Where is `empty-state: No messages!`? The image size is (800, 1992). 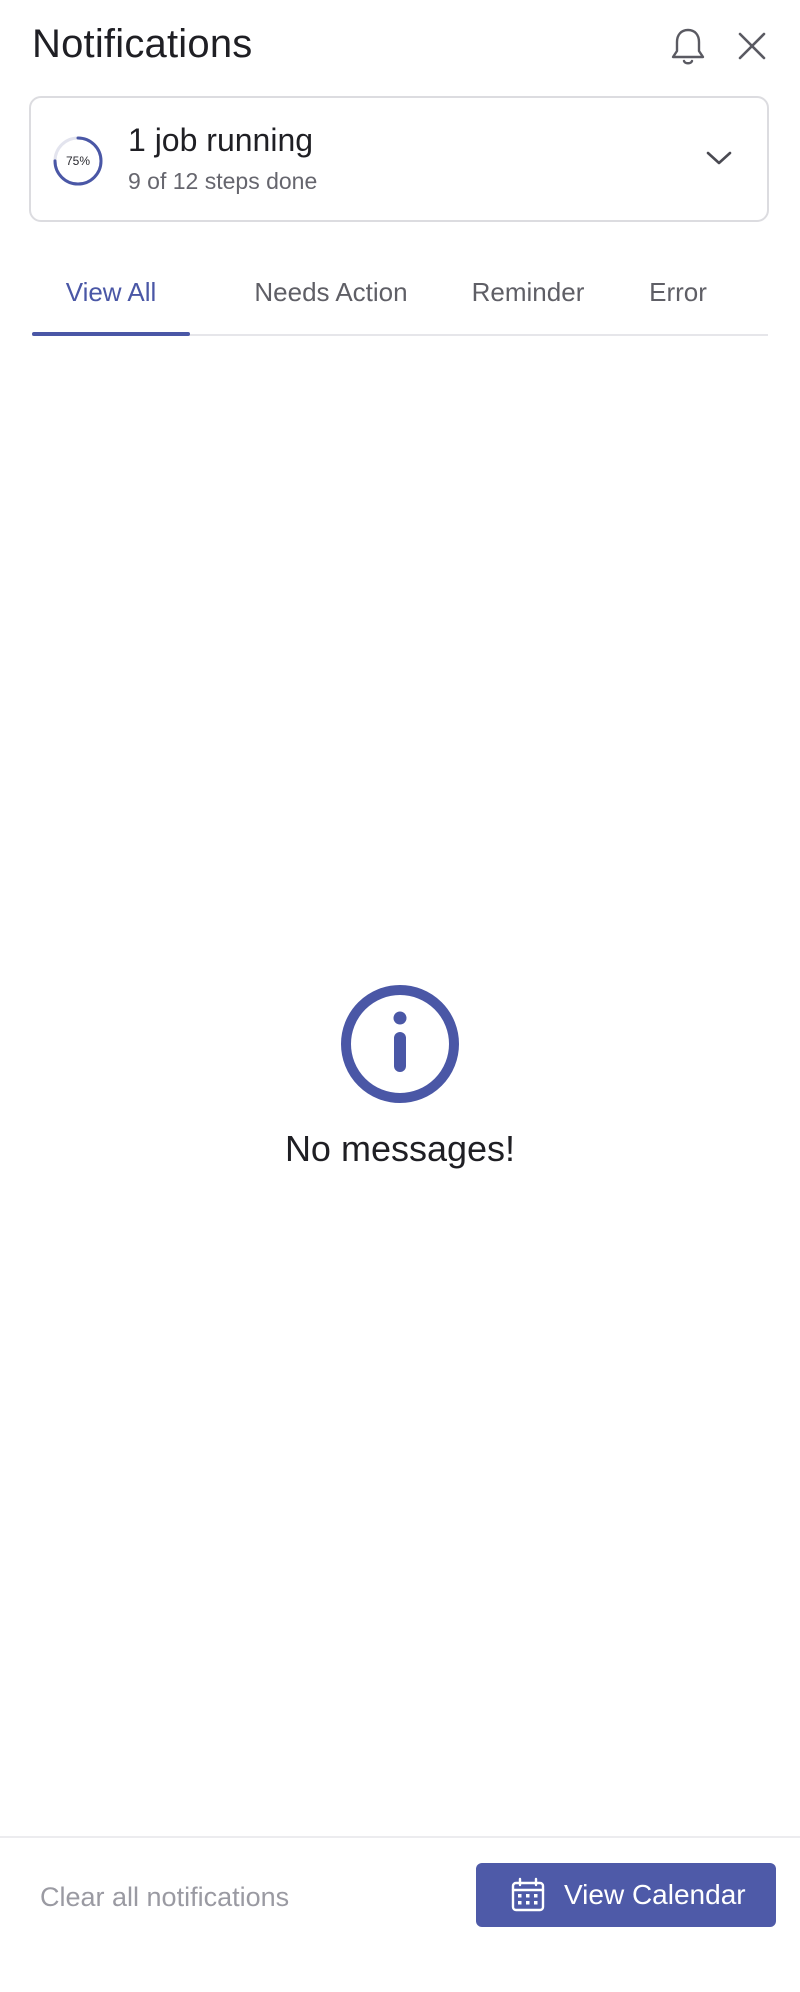 empty-state: No messages! is located at coordinates (400, 1084).